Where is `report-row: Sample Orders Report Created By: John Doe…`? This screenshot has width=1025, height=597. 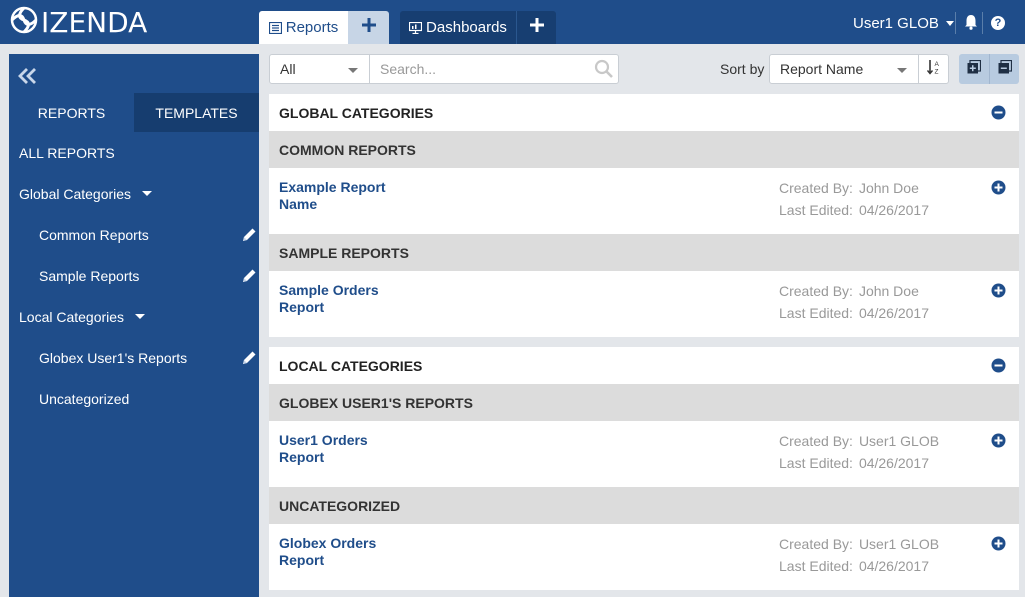
report-row: Sample Orders Report Created By: John Doe… is located at coordinates (644, 304).